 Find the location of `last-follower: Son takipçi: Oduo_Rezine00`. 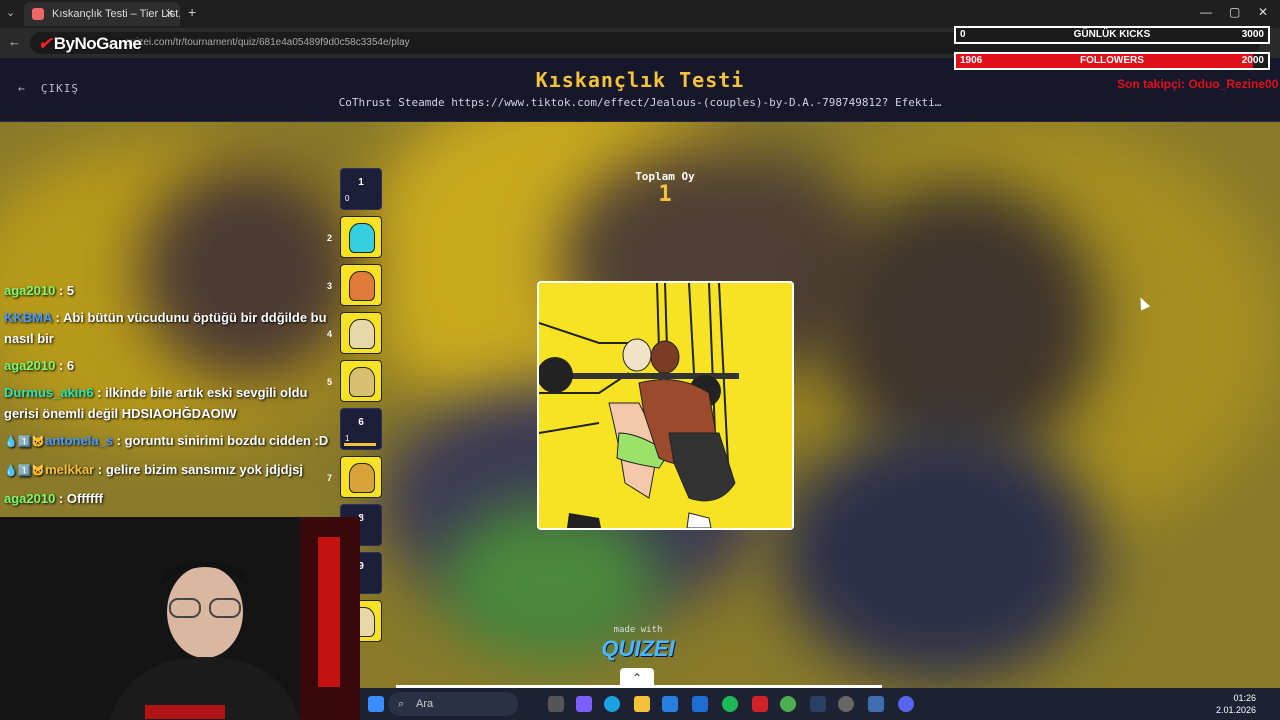

last-follower: Son takipçi: Oduo_Rezine00 is located at coordinates (1198, 84).